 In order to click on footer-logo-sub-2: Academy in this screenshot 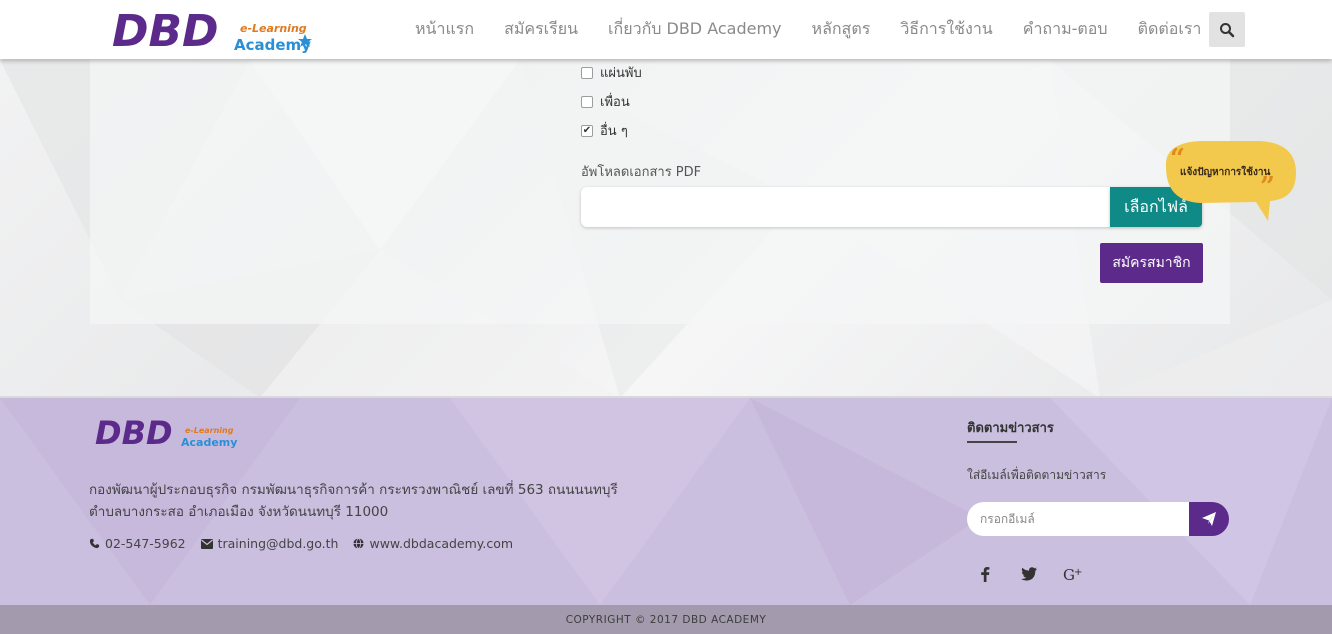, I will do `click(209, 442)`.